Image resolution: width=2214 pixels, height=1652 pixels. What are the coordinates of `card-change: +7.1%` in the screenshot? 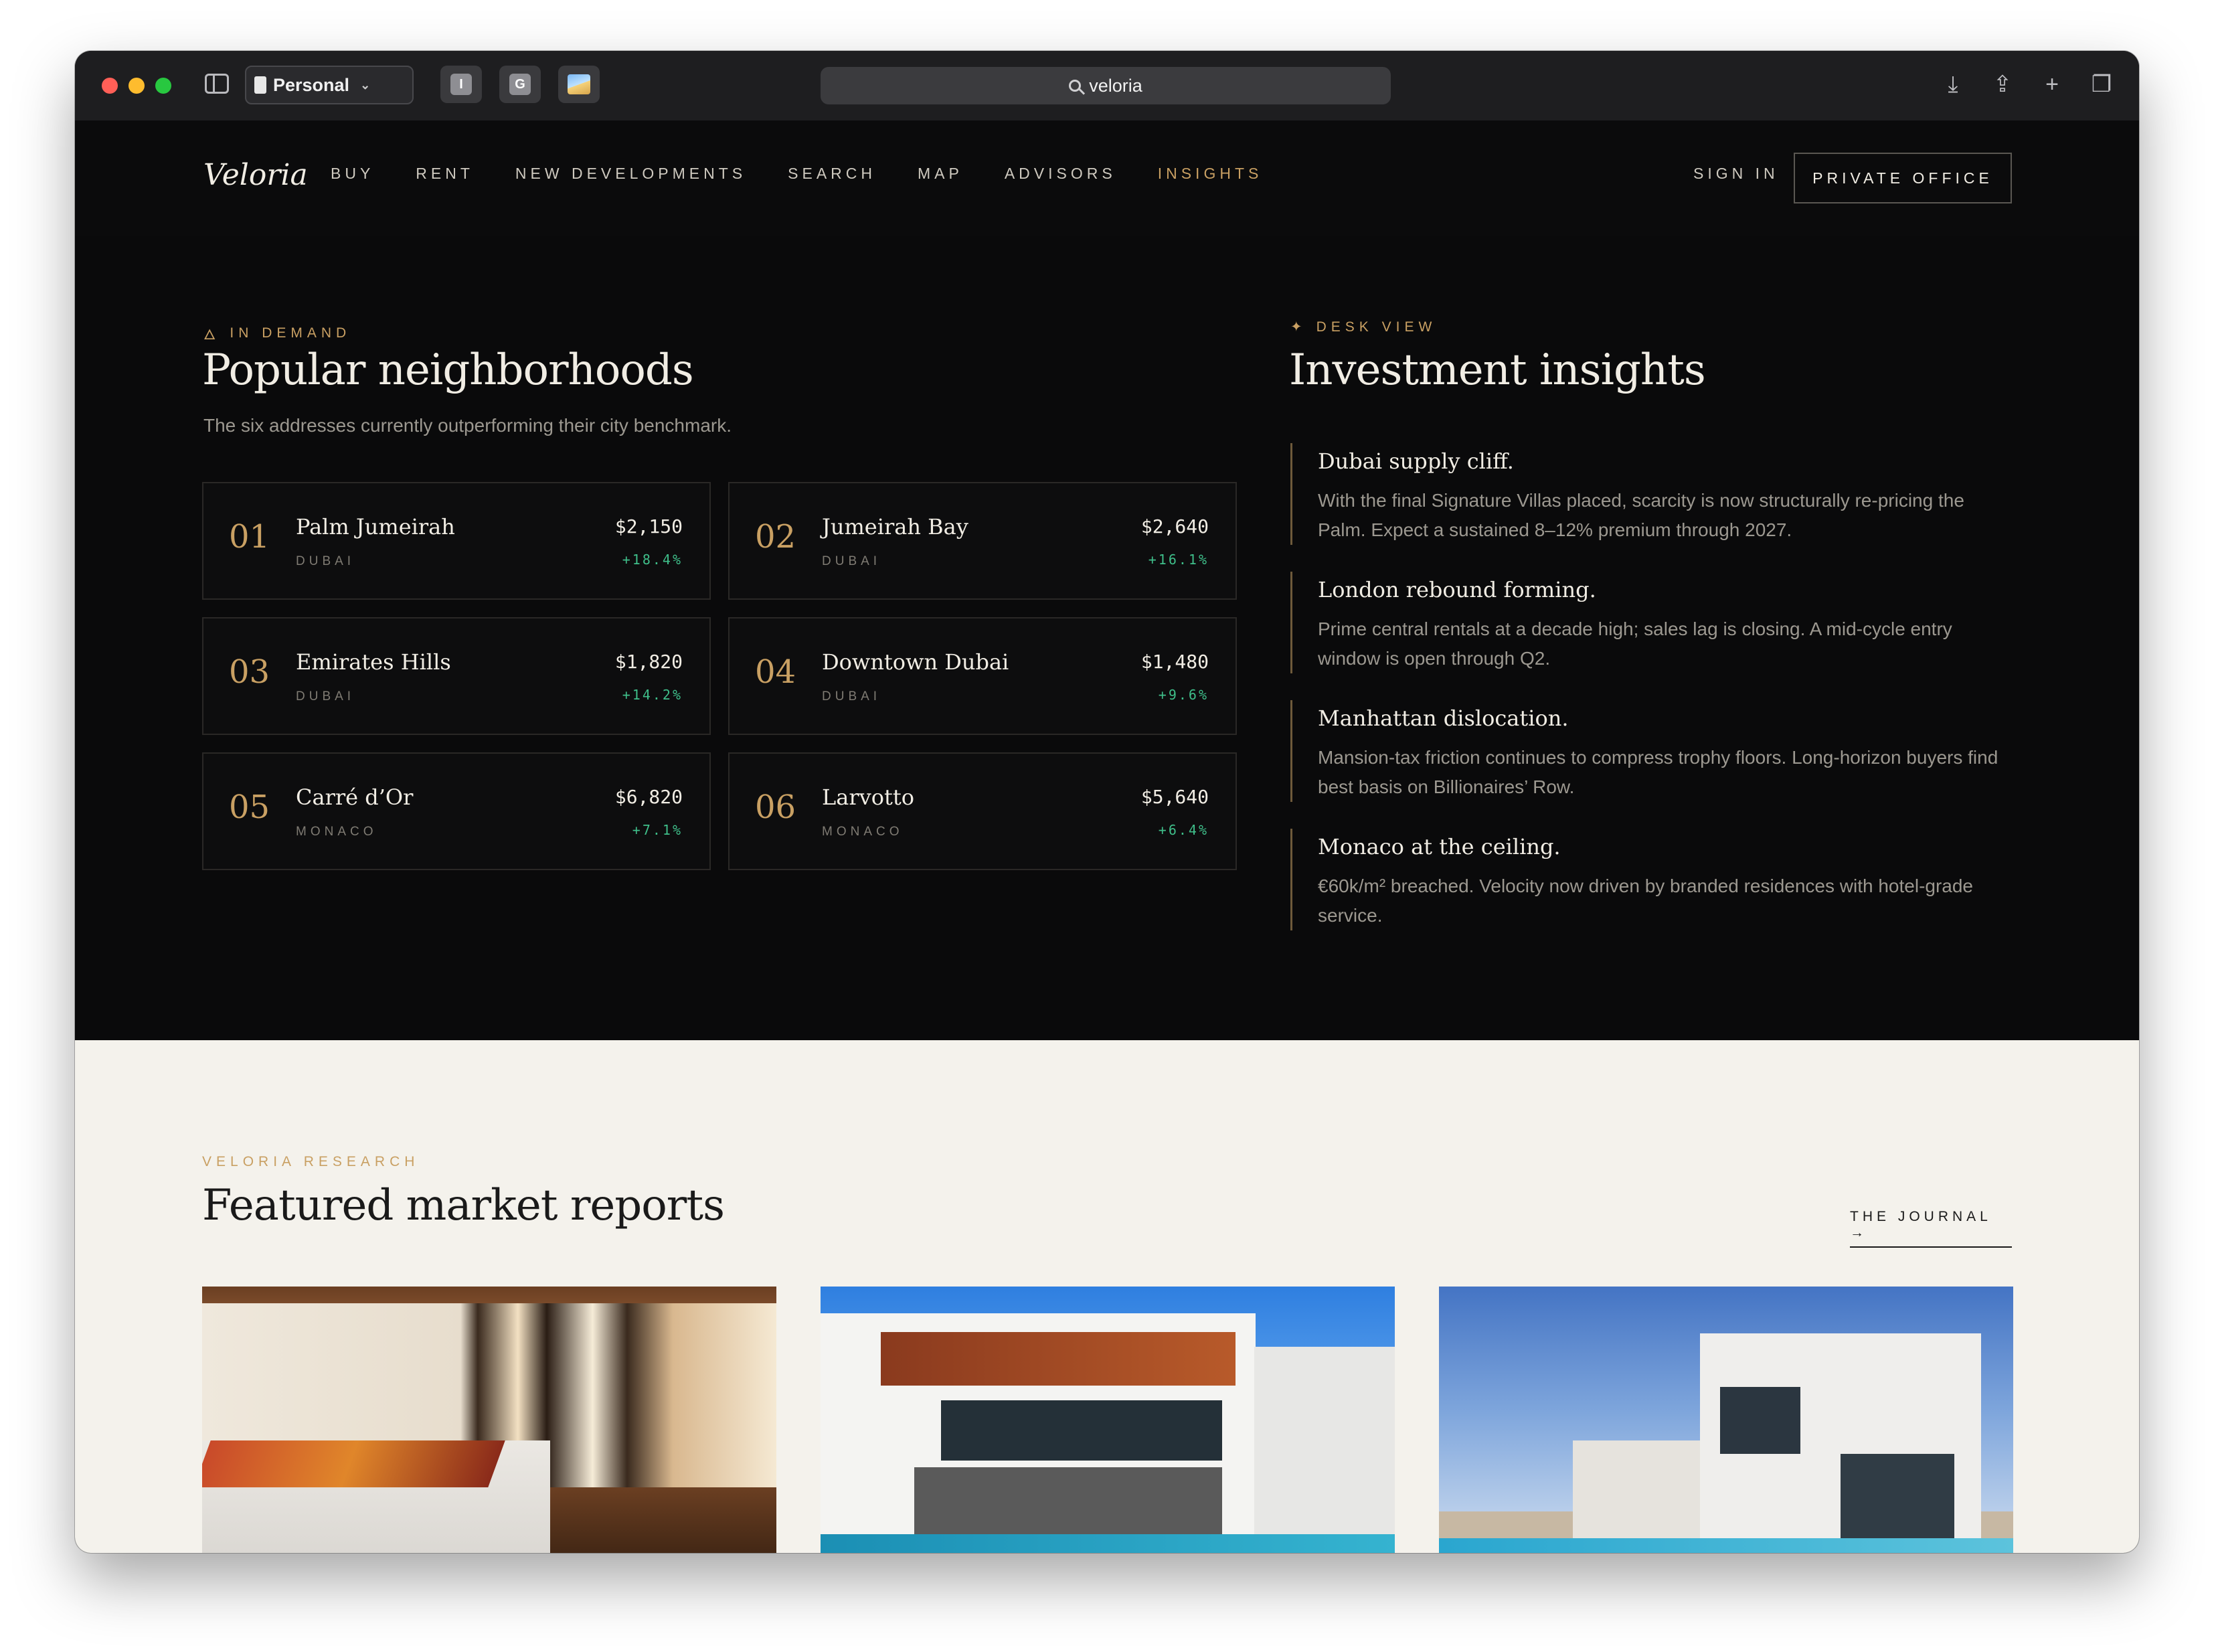 It's located at (657, 830).